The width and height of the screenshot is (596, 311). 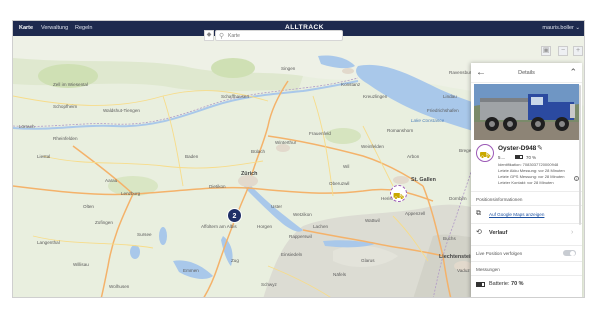 What do you see at coordinates (456, 257) in the screenshot?
I see `map-label: Liechtenstein` at bounding box center [456, 257].